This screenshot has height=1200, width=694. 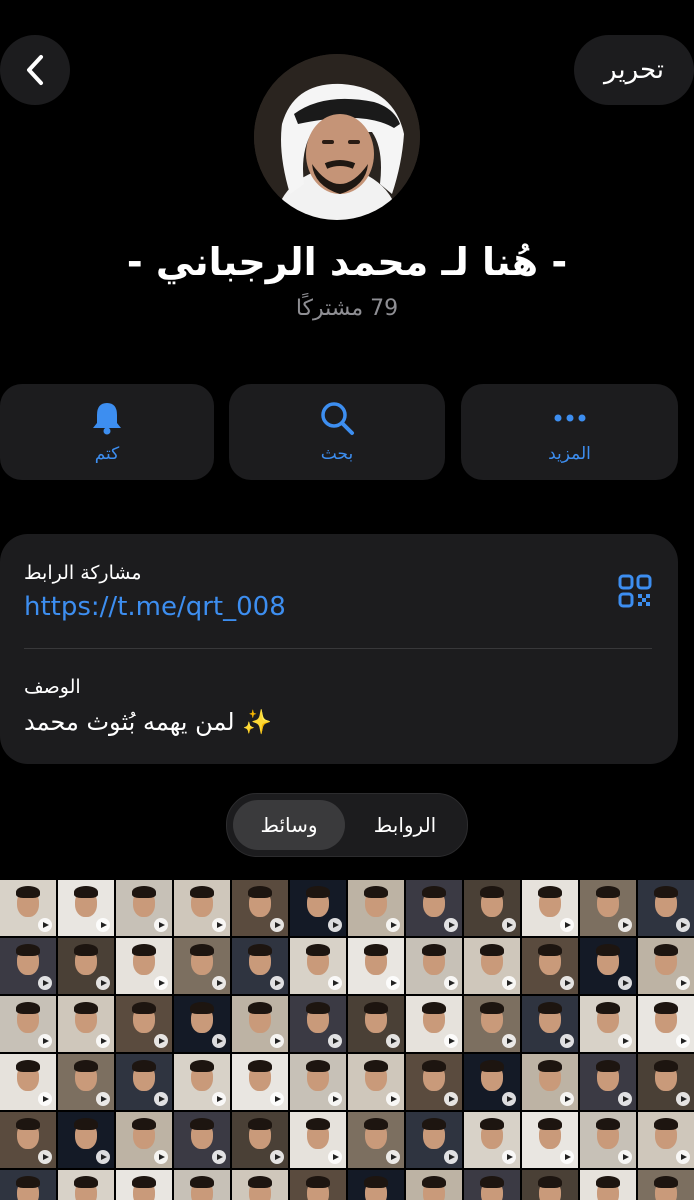 I want to click on mute-button: كتم, so click(x=107, y=432).